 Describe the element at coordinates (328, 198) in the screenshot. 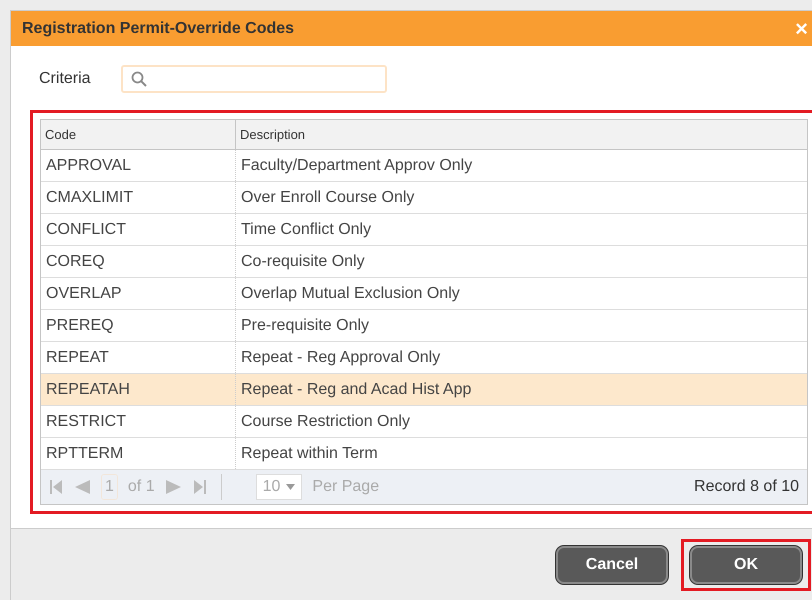

I see `table-cell-text: Over Enroll Course Only` at that location.